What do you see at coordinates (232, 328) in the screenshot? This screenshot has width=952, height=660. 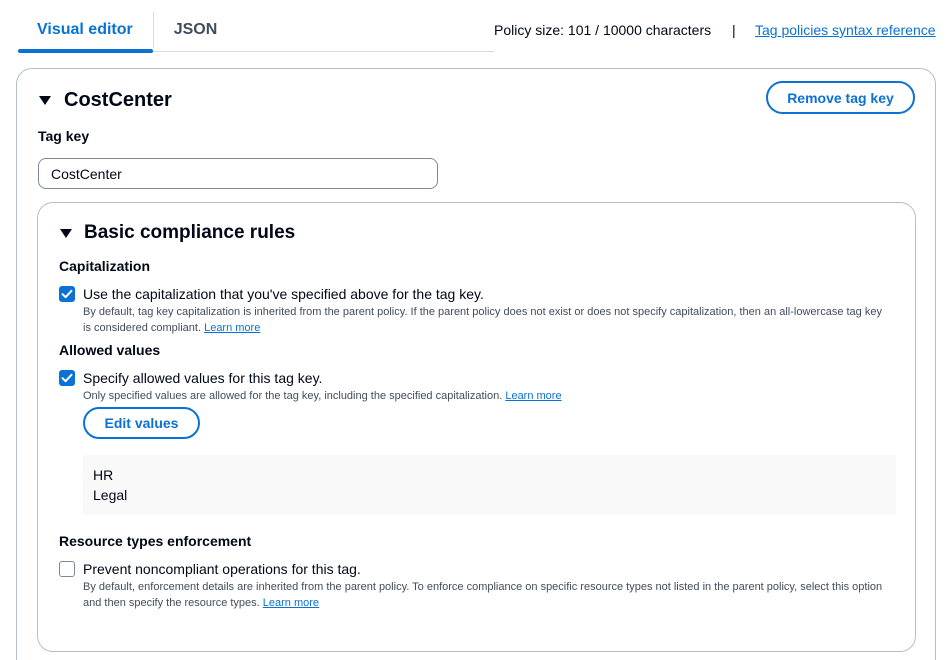 I see `capitalization-learn-more-link: Learn more` at bounding box center [232, 328].